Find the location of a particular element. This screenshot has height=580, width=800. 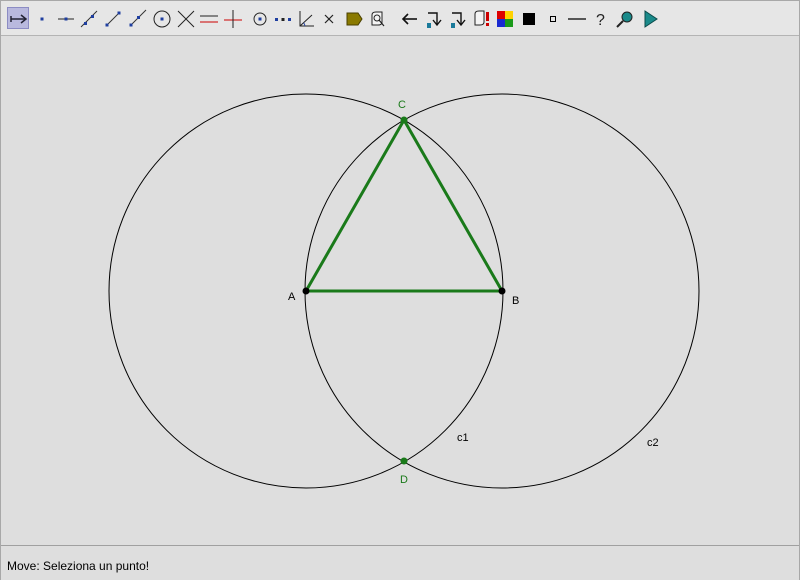

tool-circle-button is located at coordinates (161, 18).